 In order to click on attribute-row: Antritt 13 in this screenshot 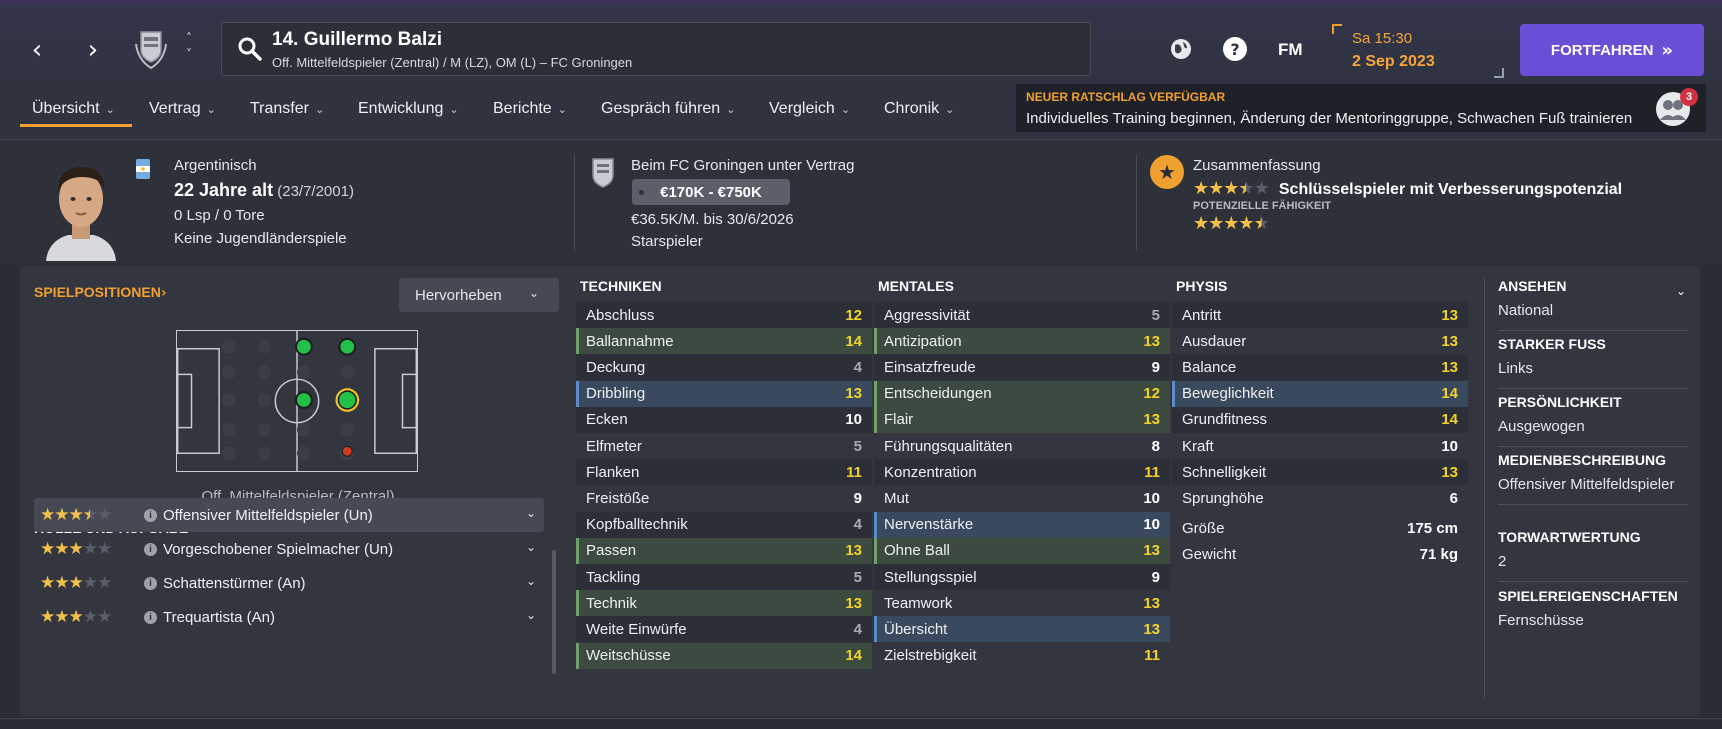, I will do `click(1320, 315)`.